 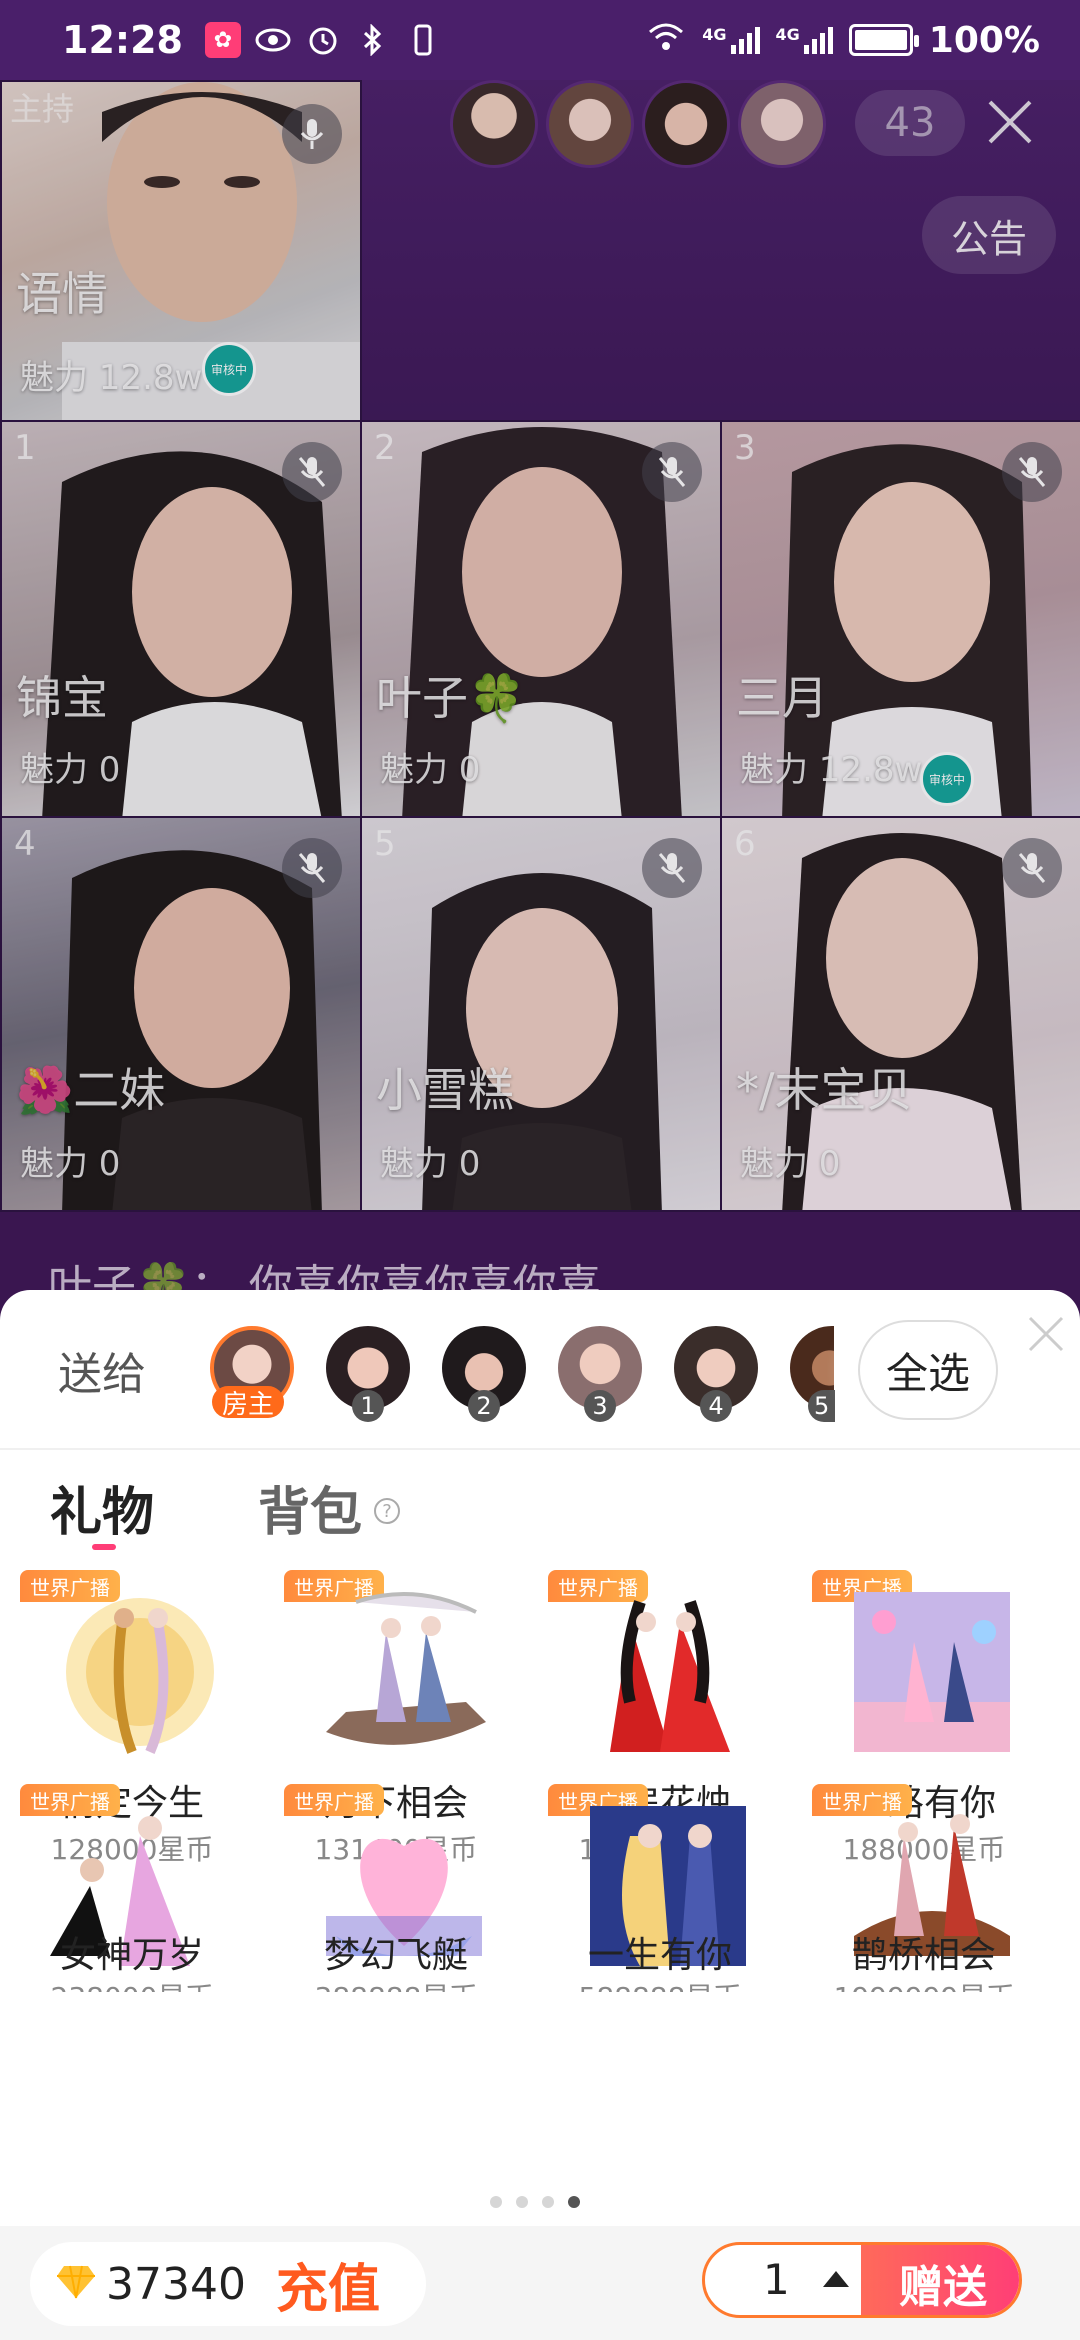 What do you see at coordinates (574, 2202) in the screenshot?
I see `page-dot-active` at bounding box center [574, 2202].